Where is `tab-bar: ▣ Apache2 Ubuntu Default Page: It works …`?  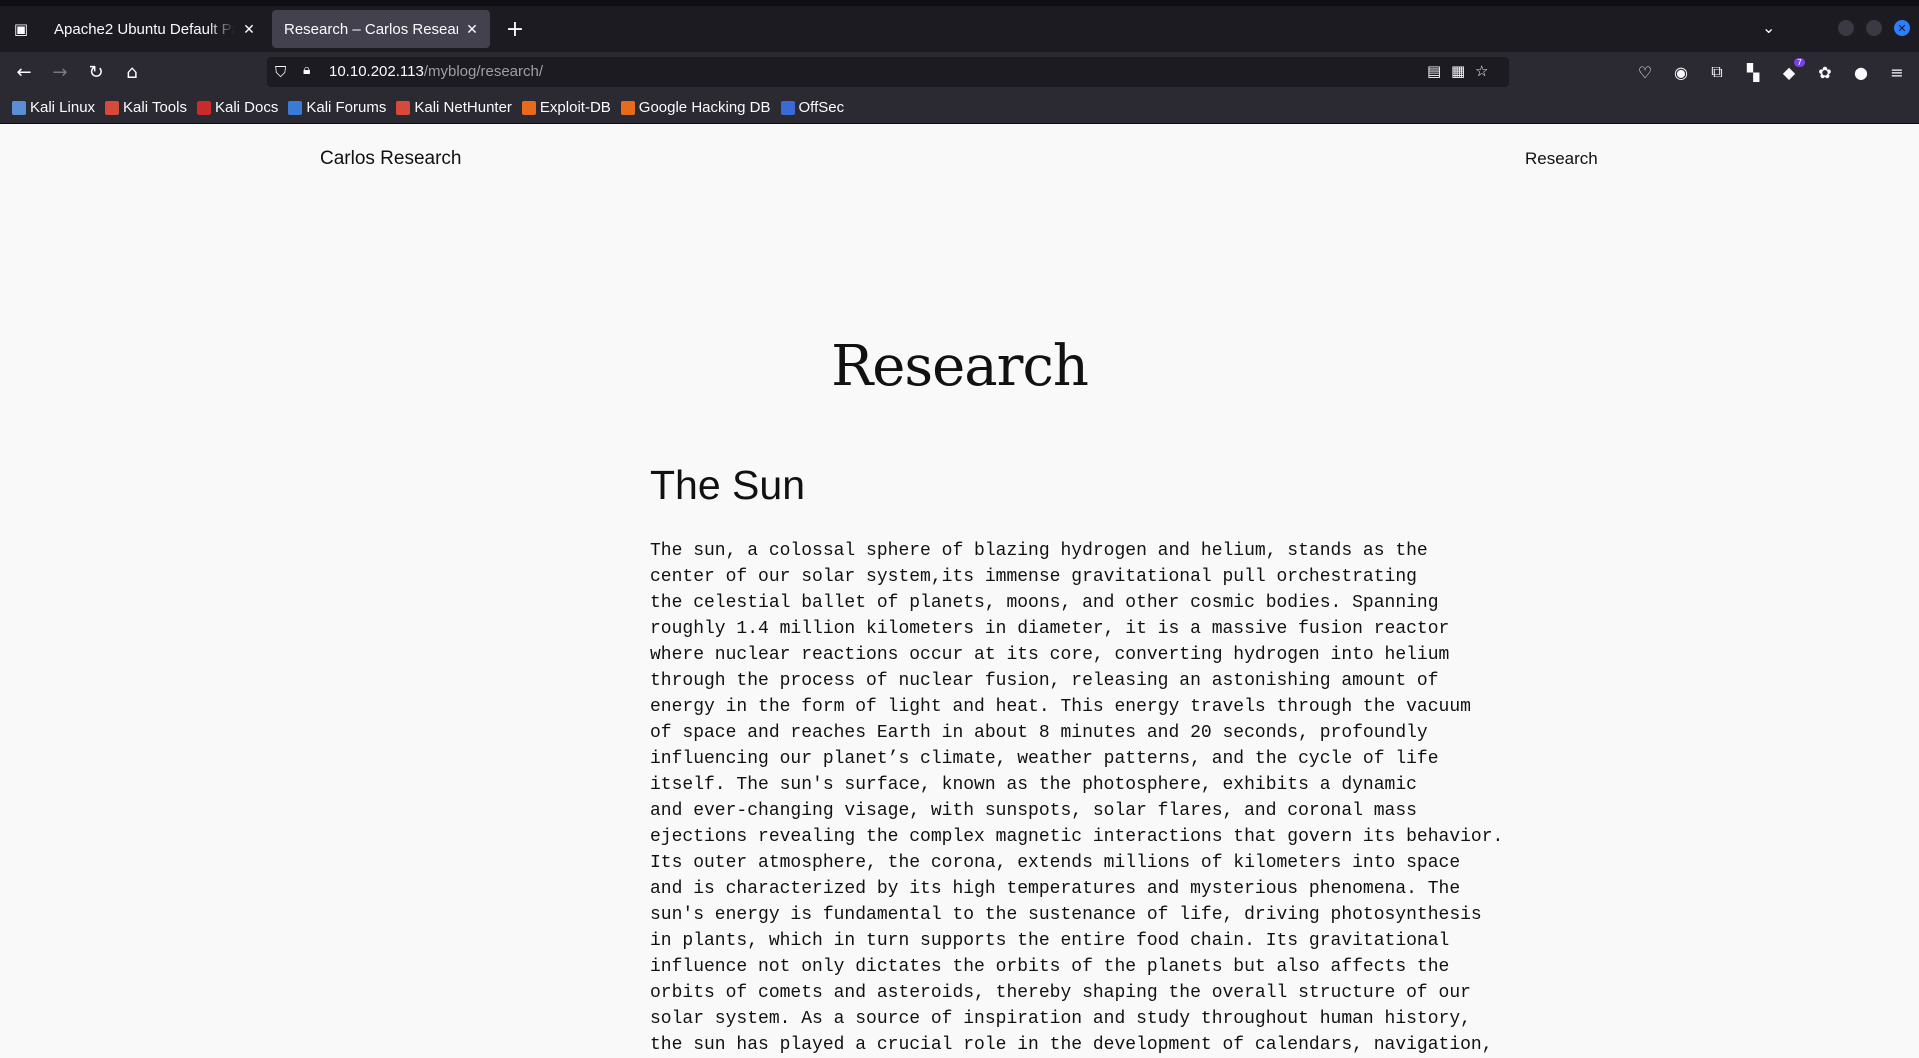 tab-bar: ▣ Apache2 Ubuntu Default Page: It works … is located at coordinates (959, 26).